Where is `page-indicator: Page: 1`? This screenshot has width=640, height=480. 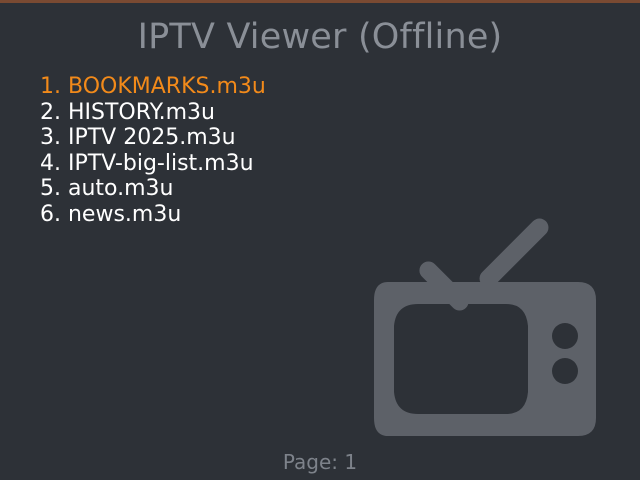
page-indicator: Page: 1 is located at coordinates (320, 462).